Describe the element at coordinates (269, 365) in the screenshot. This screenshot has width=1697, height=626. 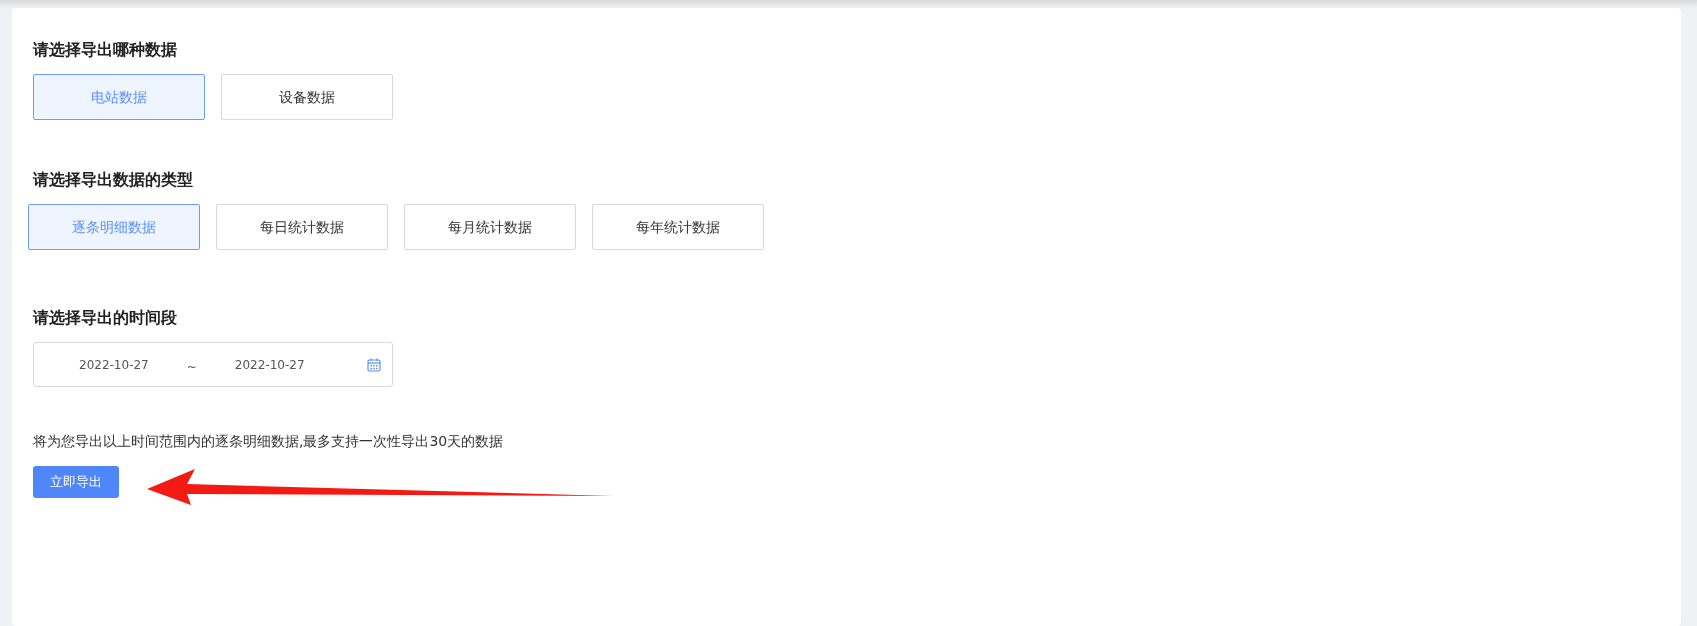
I see `end-date: 2022-10-27` at that location.